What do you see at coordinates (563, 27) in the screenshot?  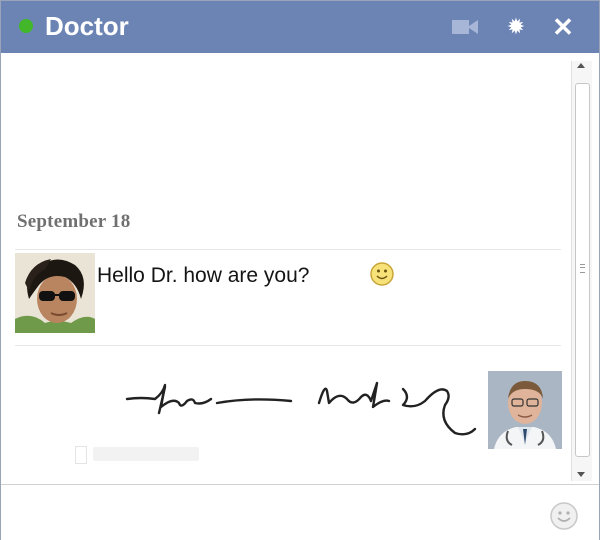 I see `close-icon: ✕` at bounding box center [563, 27].